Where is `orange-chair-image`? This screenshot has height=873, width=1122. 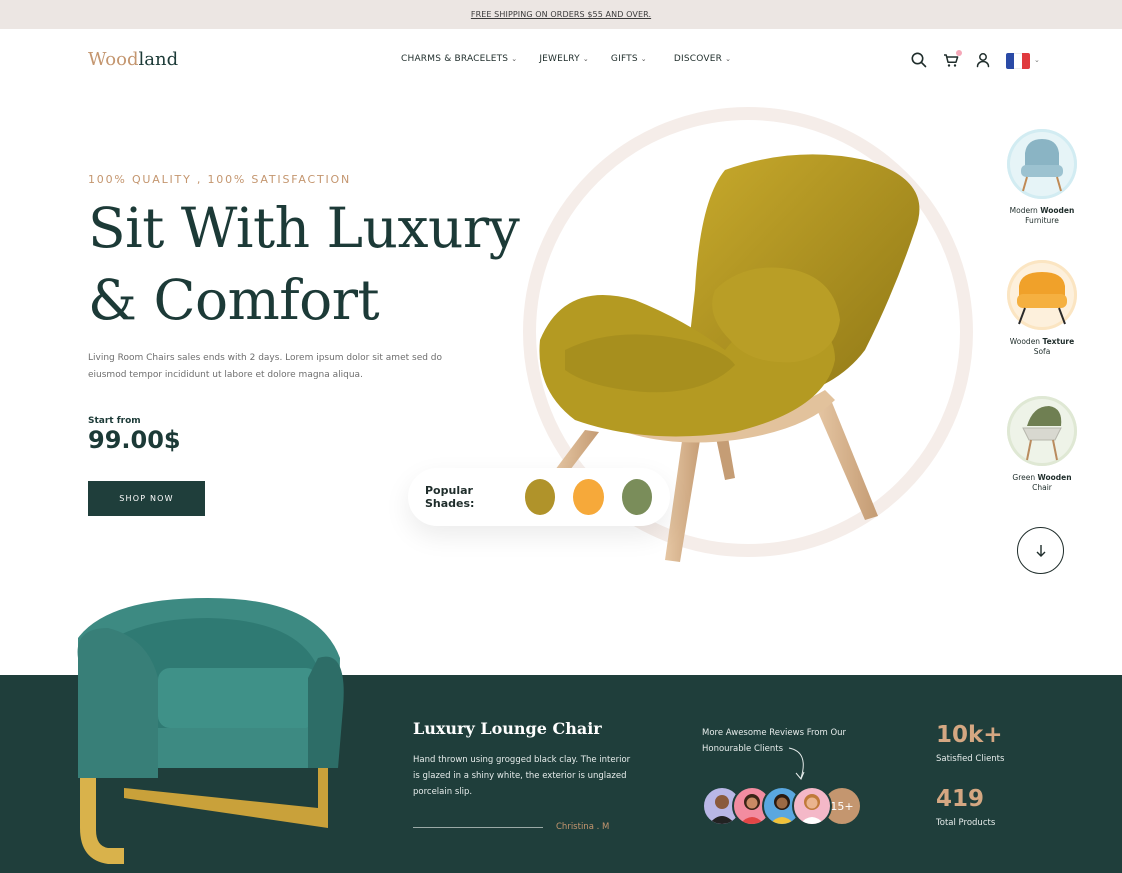
orange-chair-image is located at coordinates (1042, 298).